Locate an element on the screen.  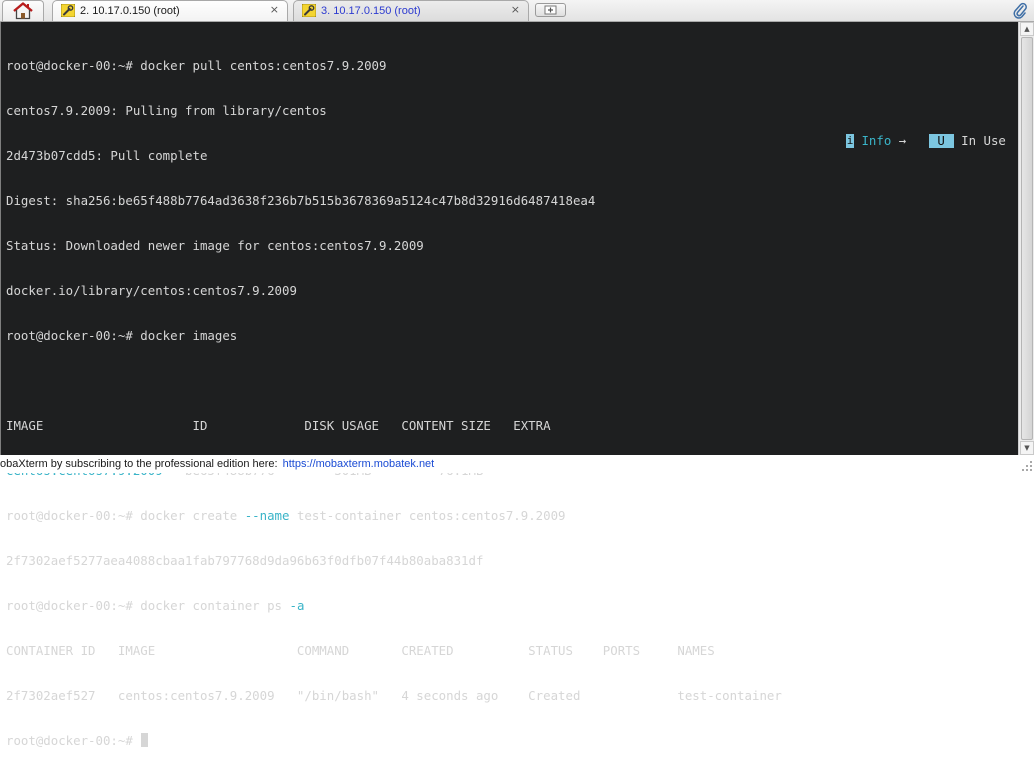
vertical-scrollbar: ▲ ▼ is located at coordinates (1026, 238).